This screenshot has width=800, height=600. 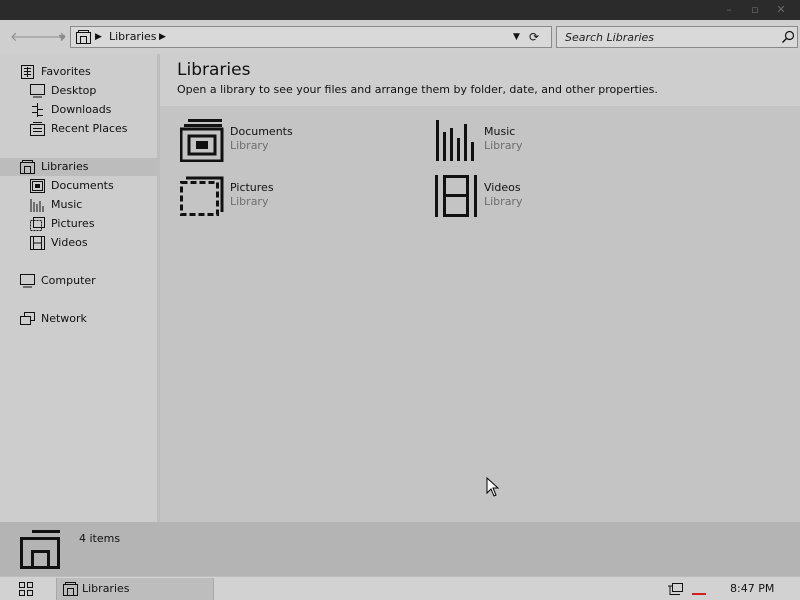 I want to click on sidebar-item-label: Music, so click(x=67, y=204).